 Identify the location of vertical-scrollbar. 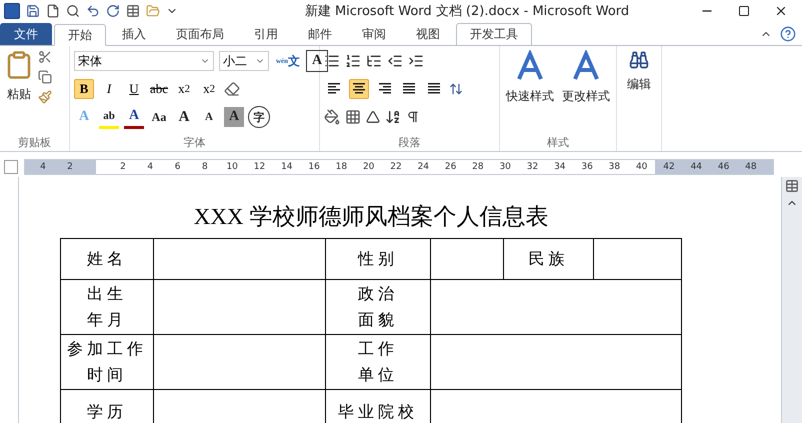
(791, 300).